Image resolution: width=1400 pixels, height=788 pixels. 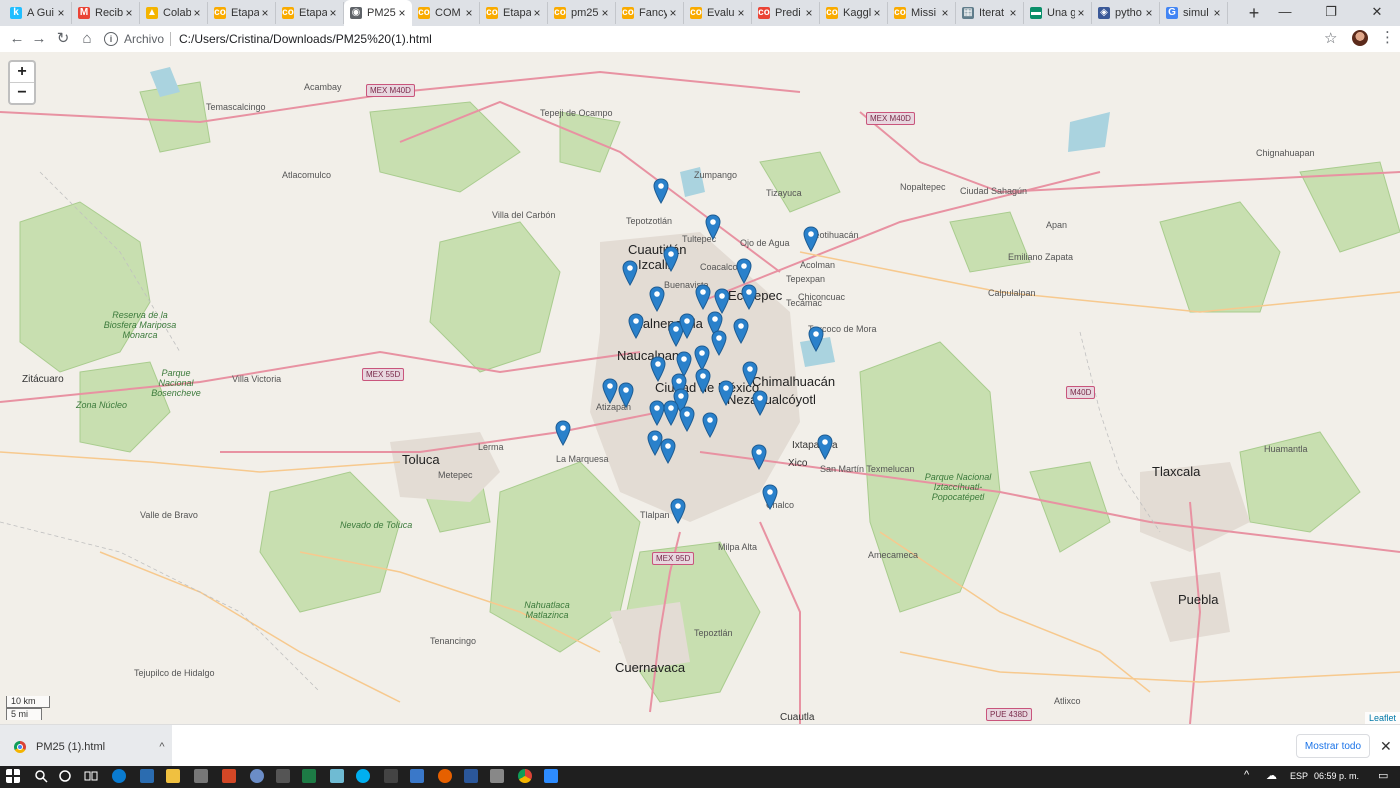 I want to click on tab-16: ◈ pytho ×, so click(x=1126, y=13).